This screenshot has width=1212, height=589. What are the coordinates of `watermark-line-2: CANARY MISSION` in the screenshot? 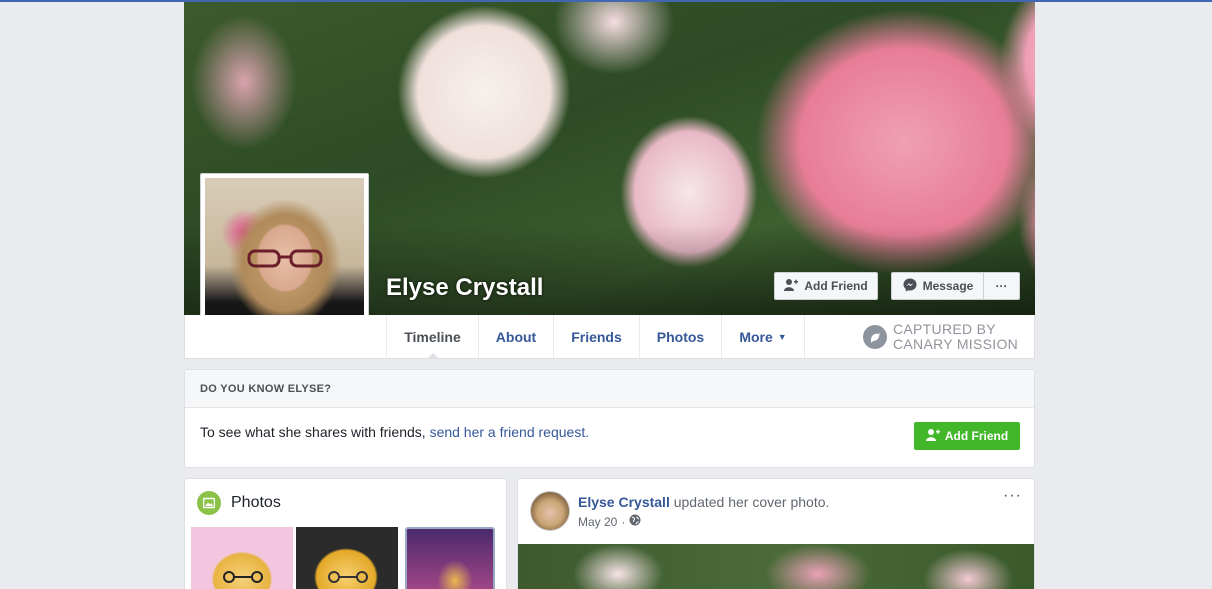 It's located at (956, 344).